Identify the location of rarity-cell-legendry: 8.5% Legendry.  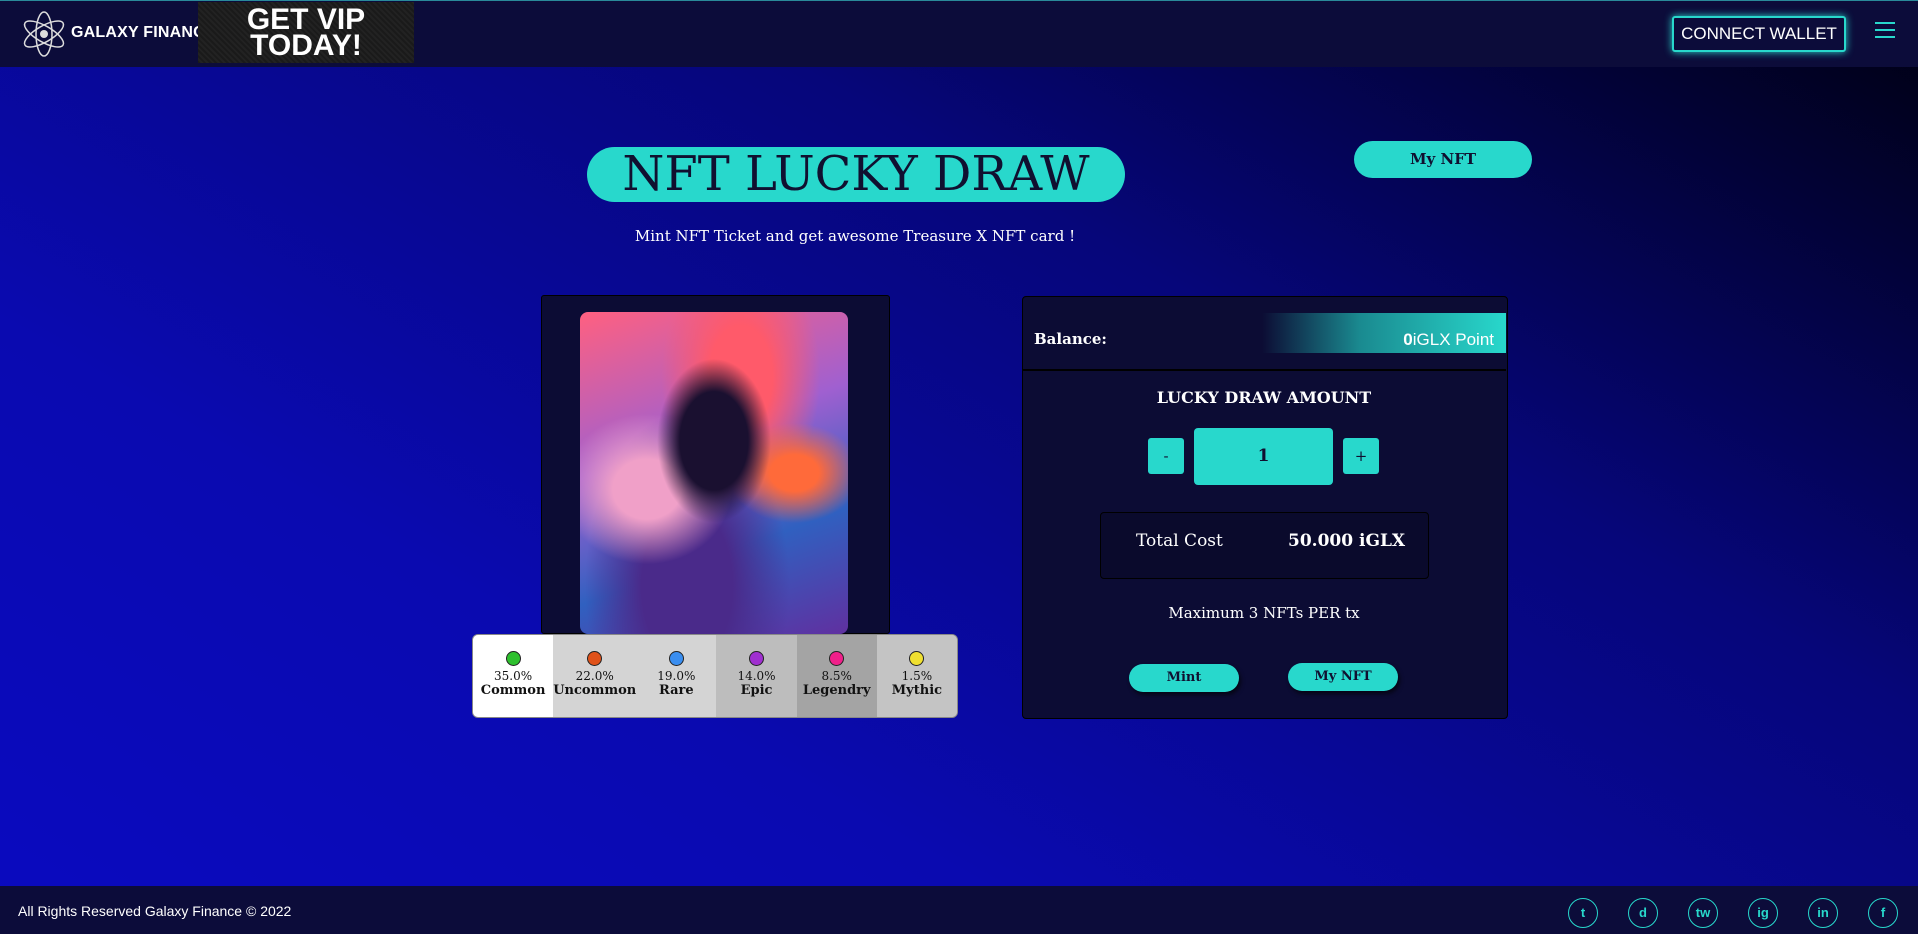
(836, 676).